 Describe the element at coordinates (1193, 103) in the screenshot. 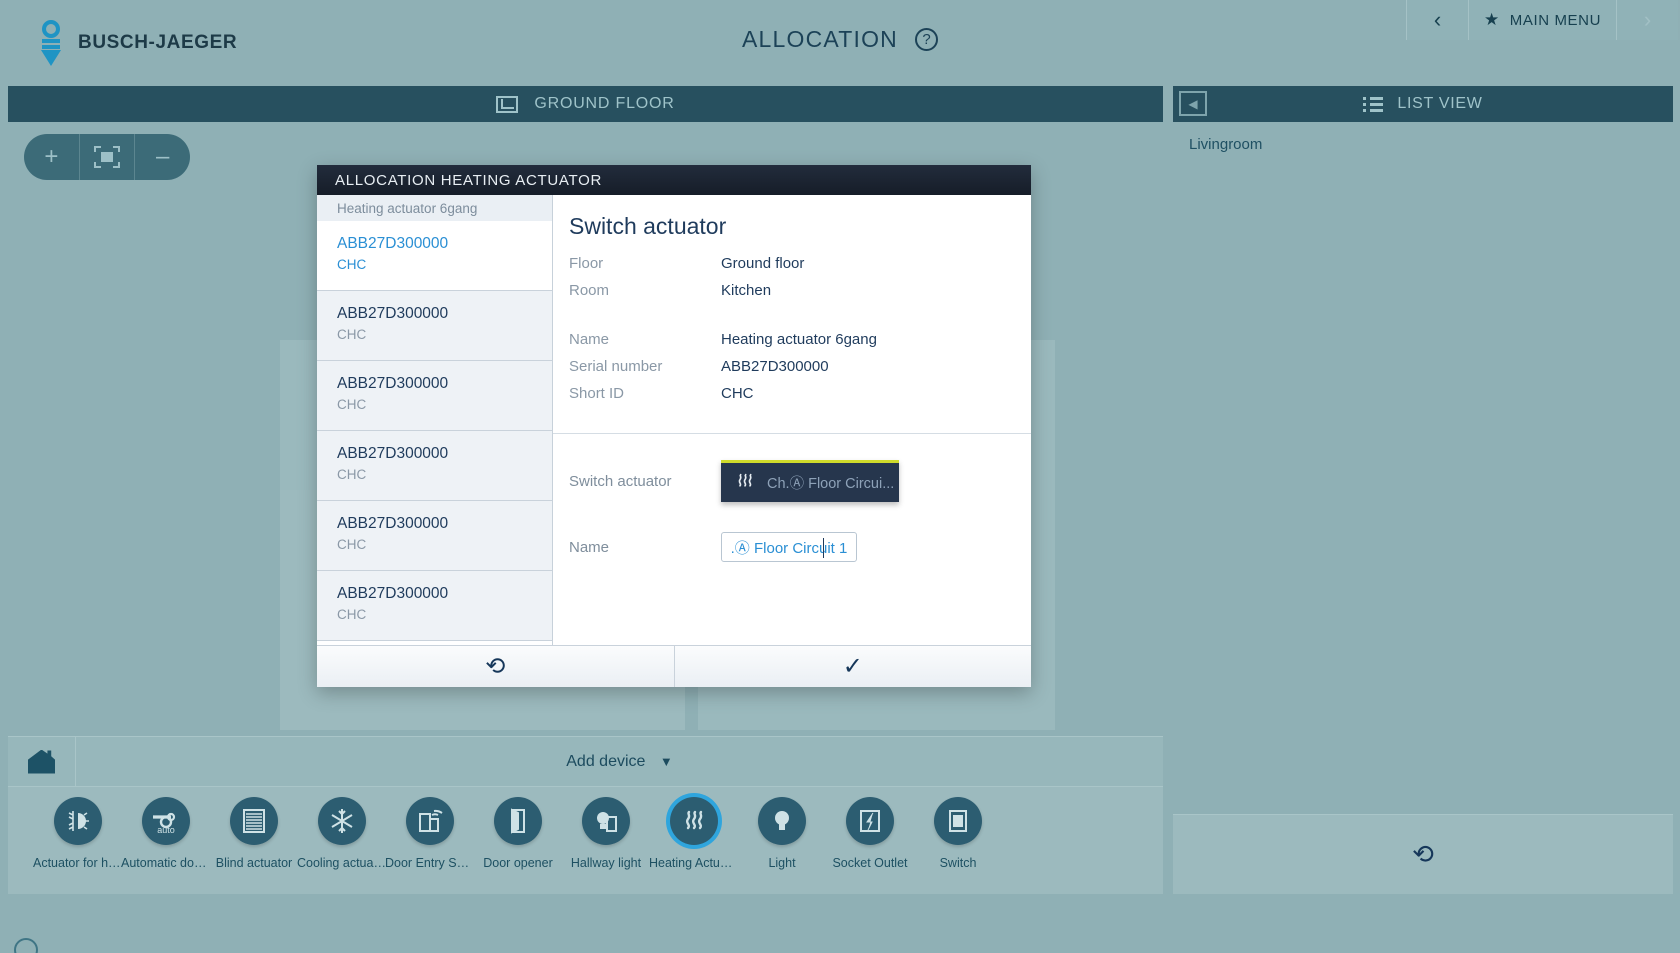

I see `collapse-panel-icon: ◀` at that location.